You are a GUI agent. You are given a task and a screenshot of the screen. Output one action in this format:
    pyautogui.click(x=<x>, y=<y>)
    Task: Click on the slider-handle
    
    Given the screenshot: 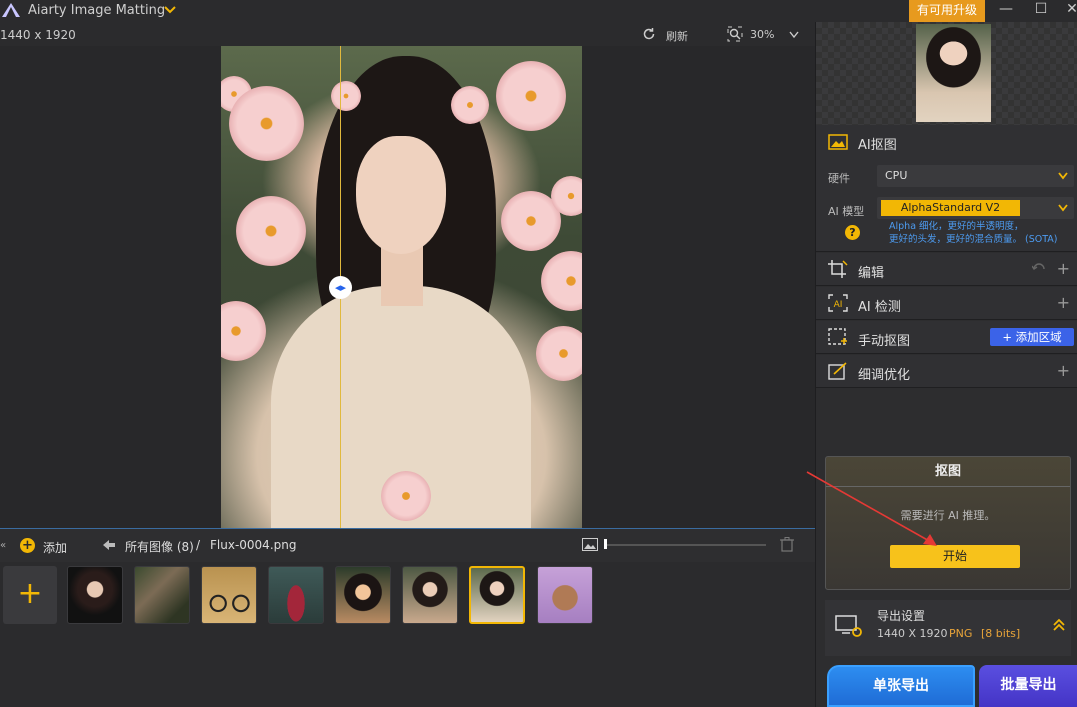 What is the action you would take?
    pyautogui.click(x=605, y=544)
    